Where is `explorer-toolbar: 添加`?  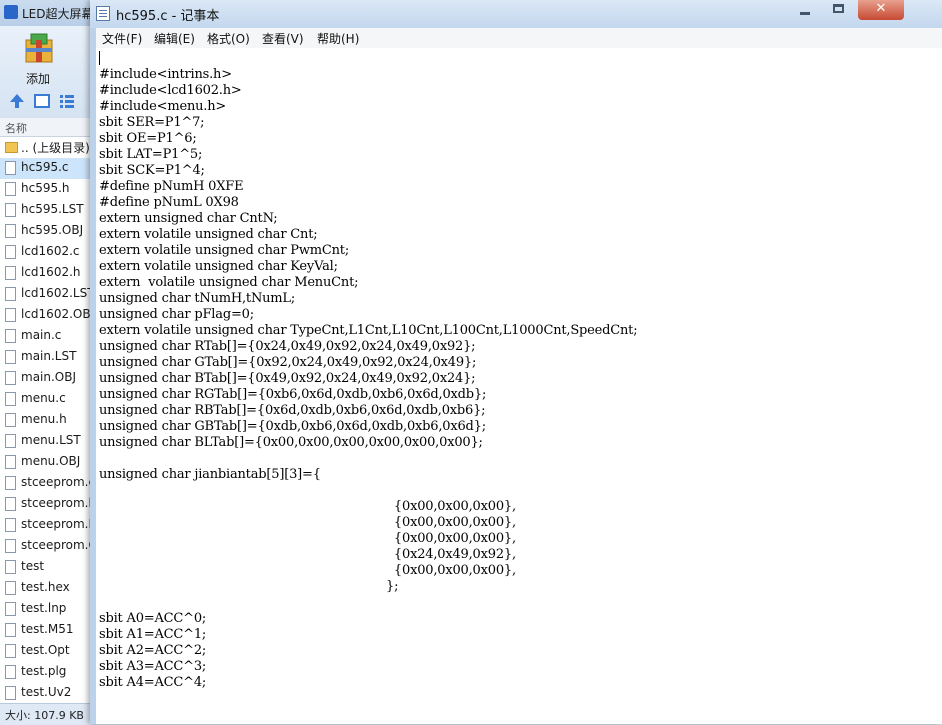
explorer-toolbar: 添加 is located at coordinates (45, 72).